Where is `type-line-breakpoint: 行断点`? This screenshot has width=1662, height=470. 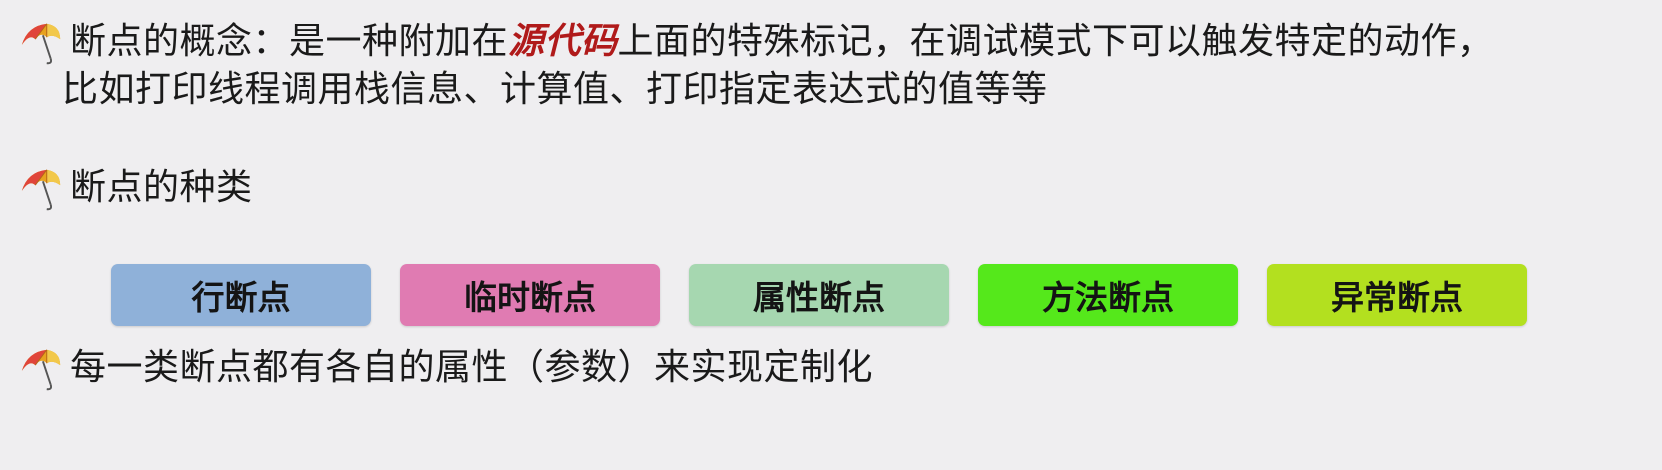
type-line-breakpoint: 行断点 is located at coordinates (241, 295).